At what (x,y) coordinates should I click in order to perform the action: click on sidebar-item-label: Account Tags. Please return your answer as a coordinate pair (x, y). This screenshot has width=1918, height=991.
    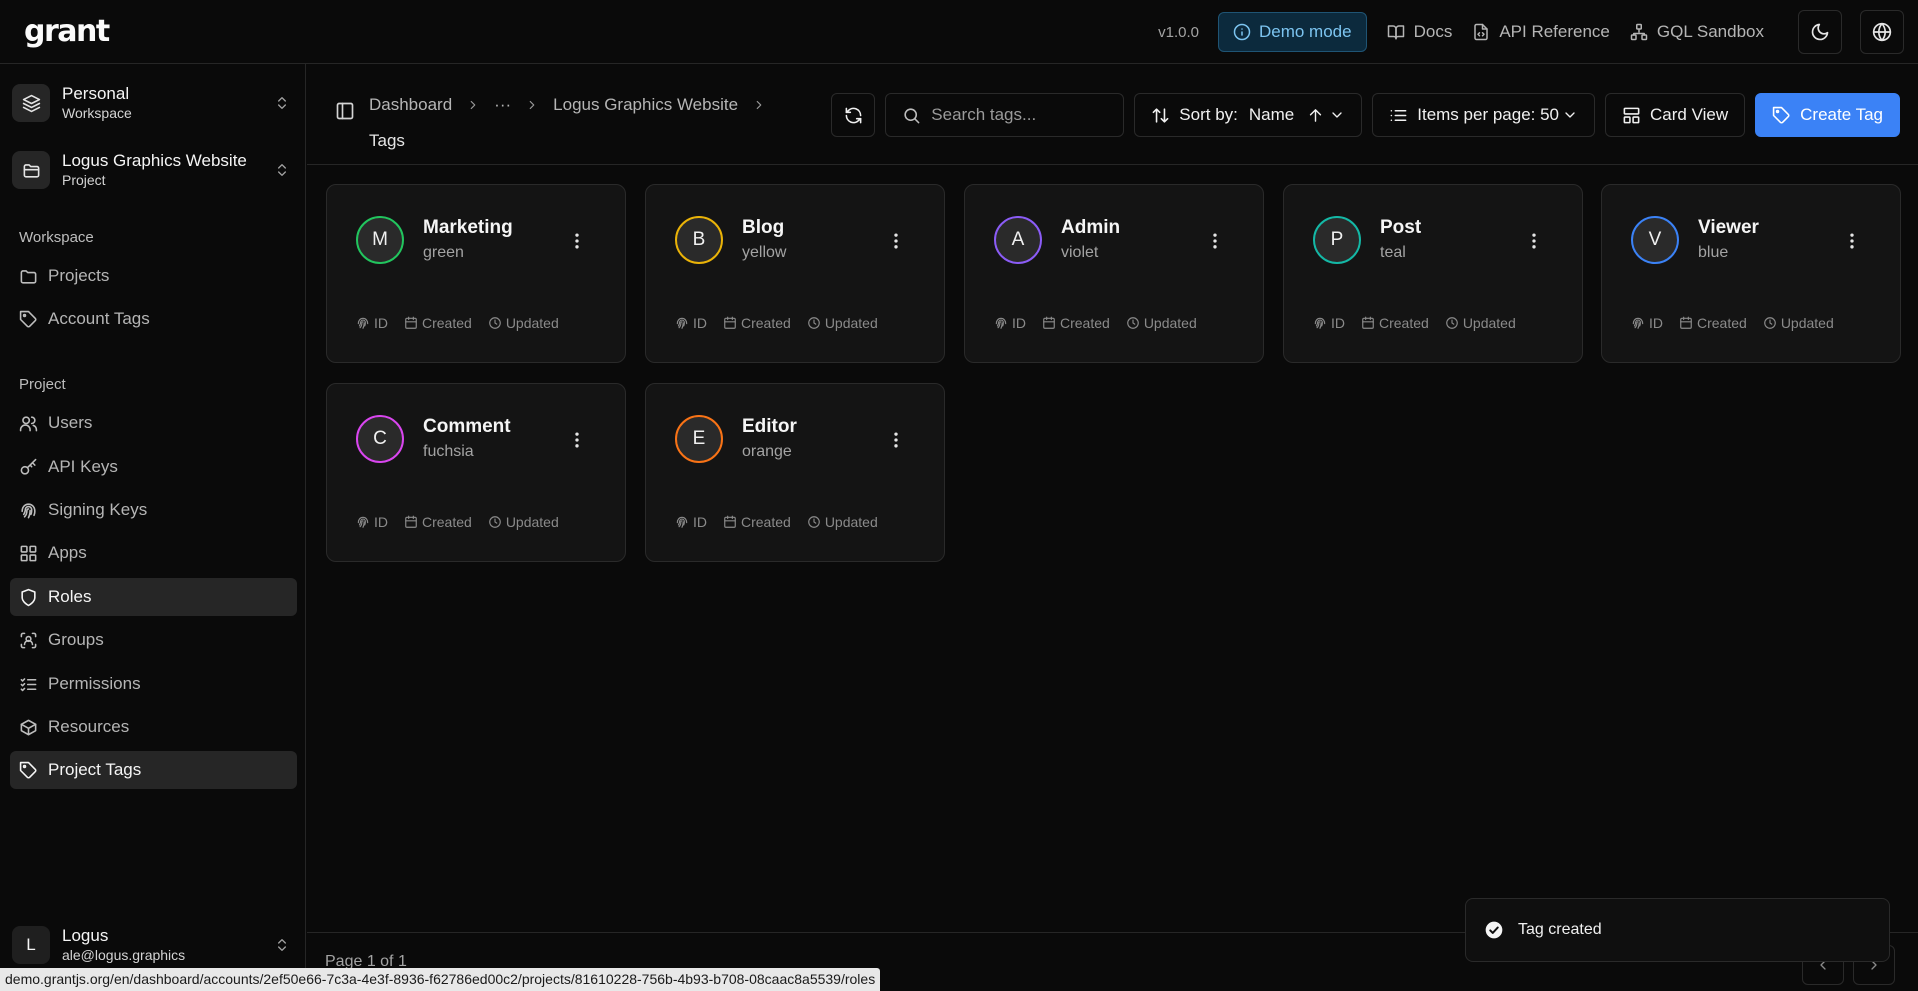
    Looking at the image, I should click on (99, 318).